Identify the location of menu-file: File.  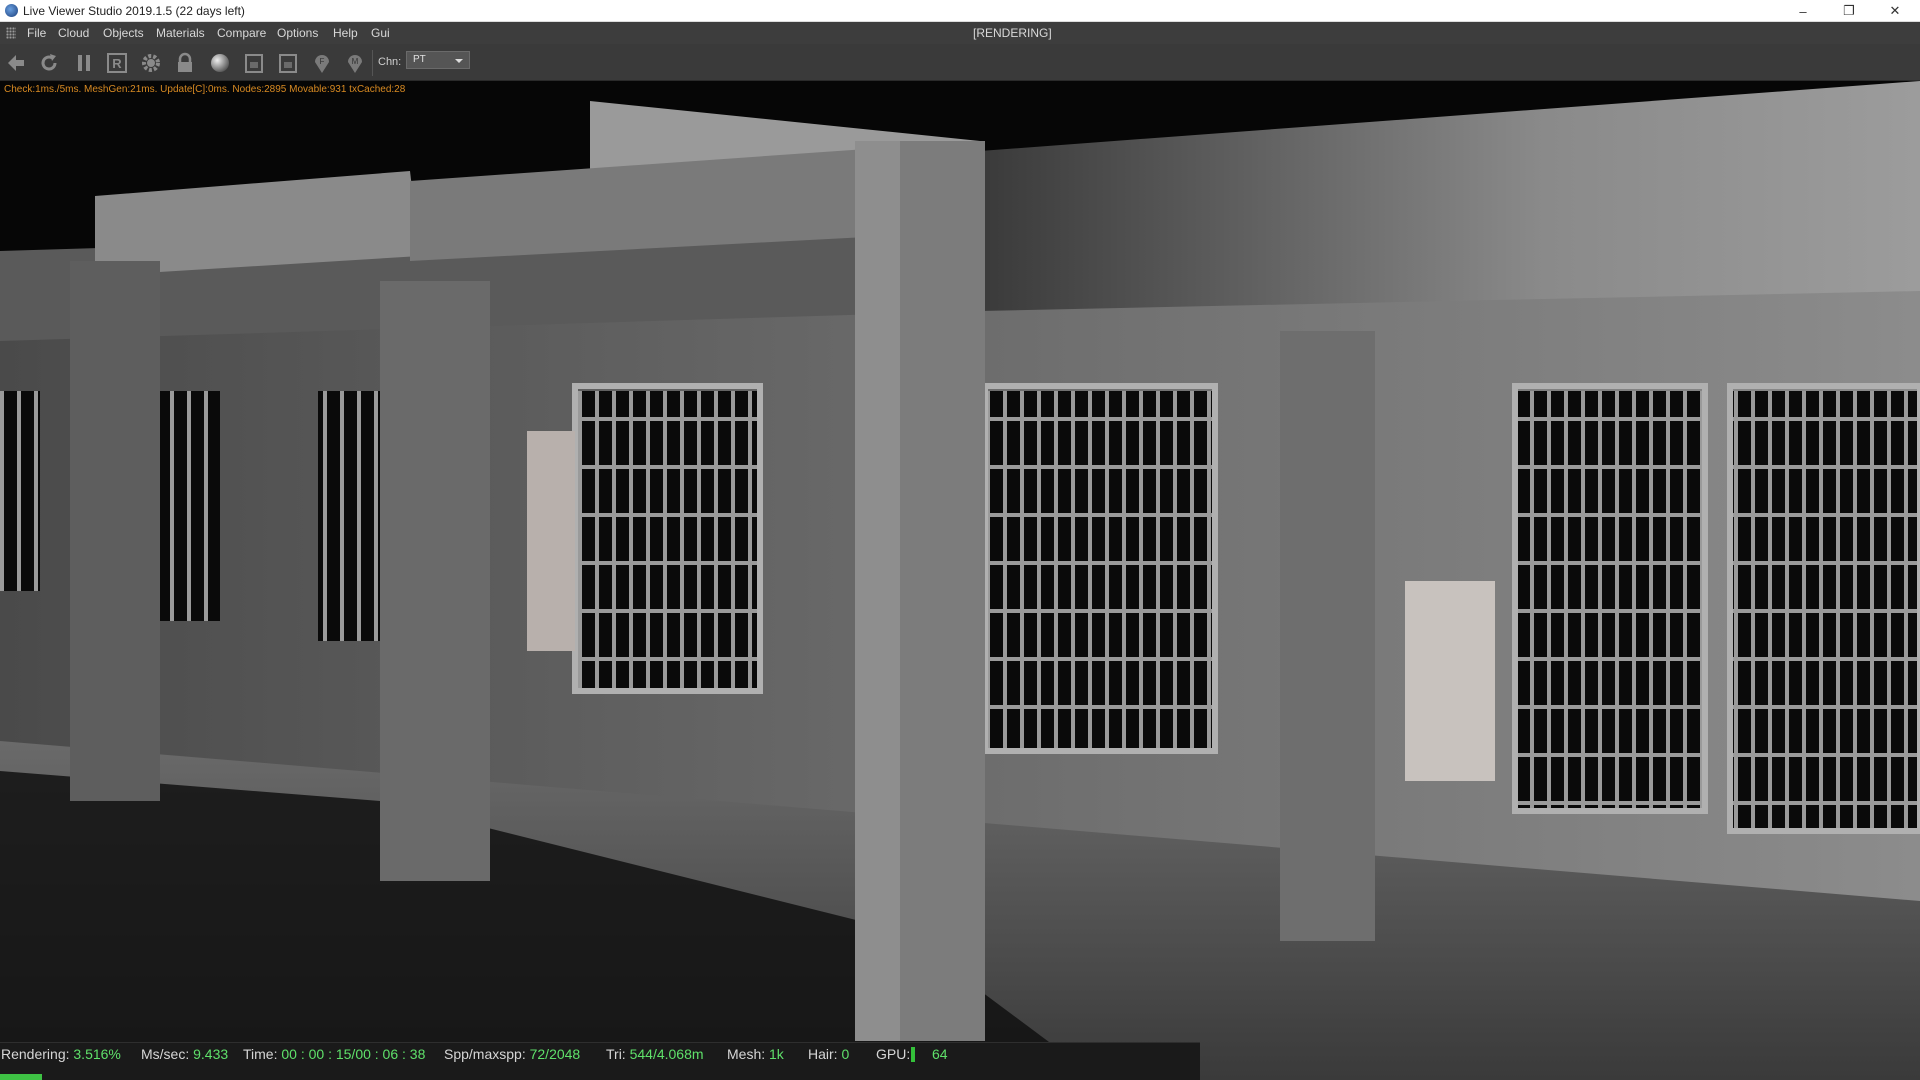
(36, 33).